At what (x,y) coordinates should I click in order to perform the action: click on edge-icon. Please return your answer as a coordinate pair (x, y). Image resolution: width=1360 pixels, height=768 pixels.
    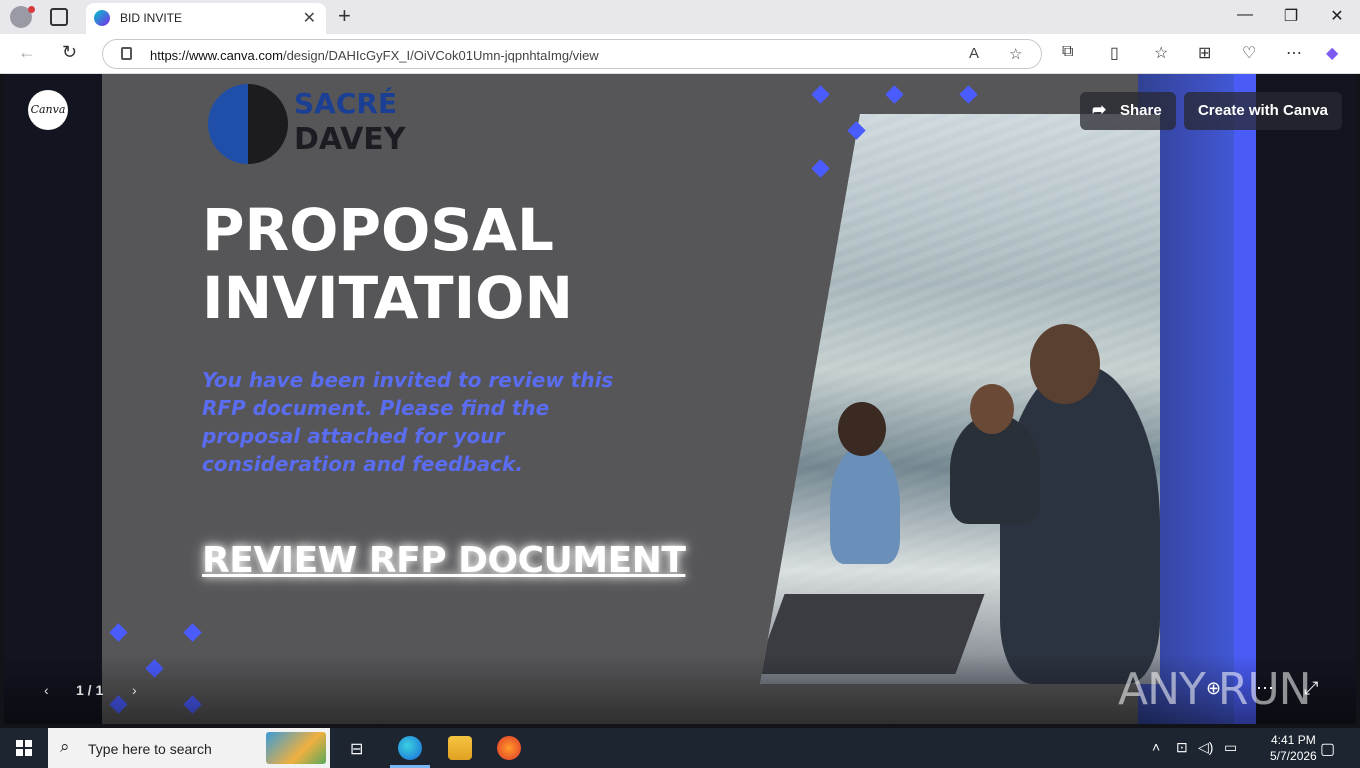
    Looking at the image, I should click on (410, 748).